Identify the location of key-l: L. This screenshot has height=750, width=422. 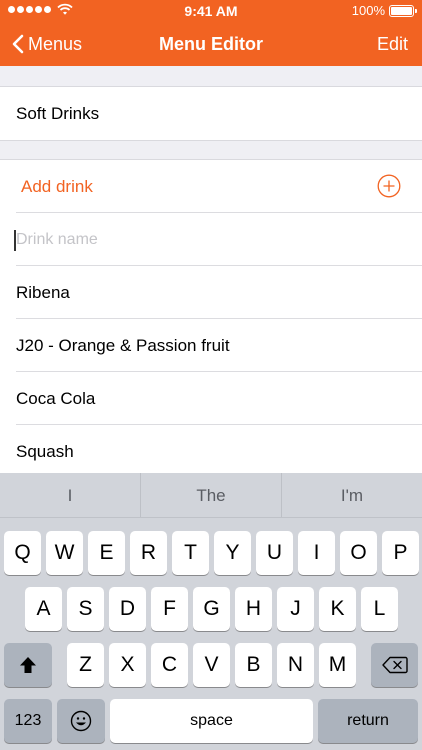
(379, 609).